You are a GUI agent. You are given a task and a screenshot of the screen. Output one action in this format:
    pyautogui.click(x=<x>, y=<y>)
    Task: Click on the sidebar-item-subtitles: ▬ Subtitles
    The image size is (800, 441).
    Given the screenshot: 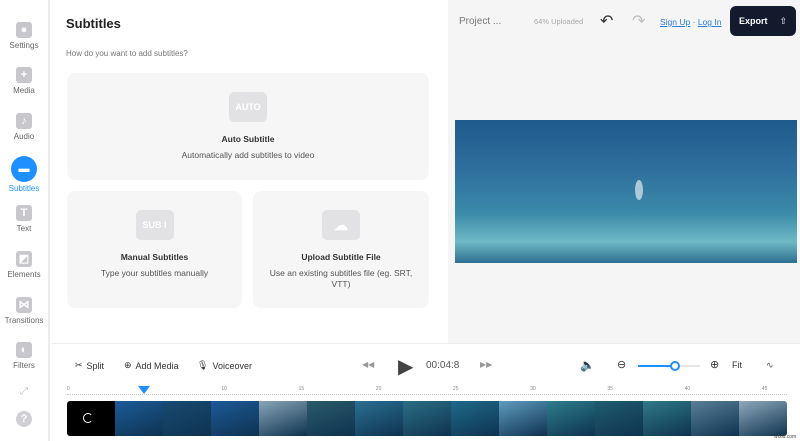 What is the action you would take?
    pyautogui.click(x=24, y=174)
    